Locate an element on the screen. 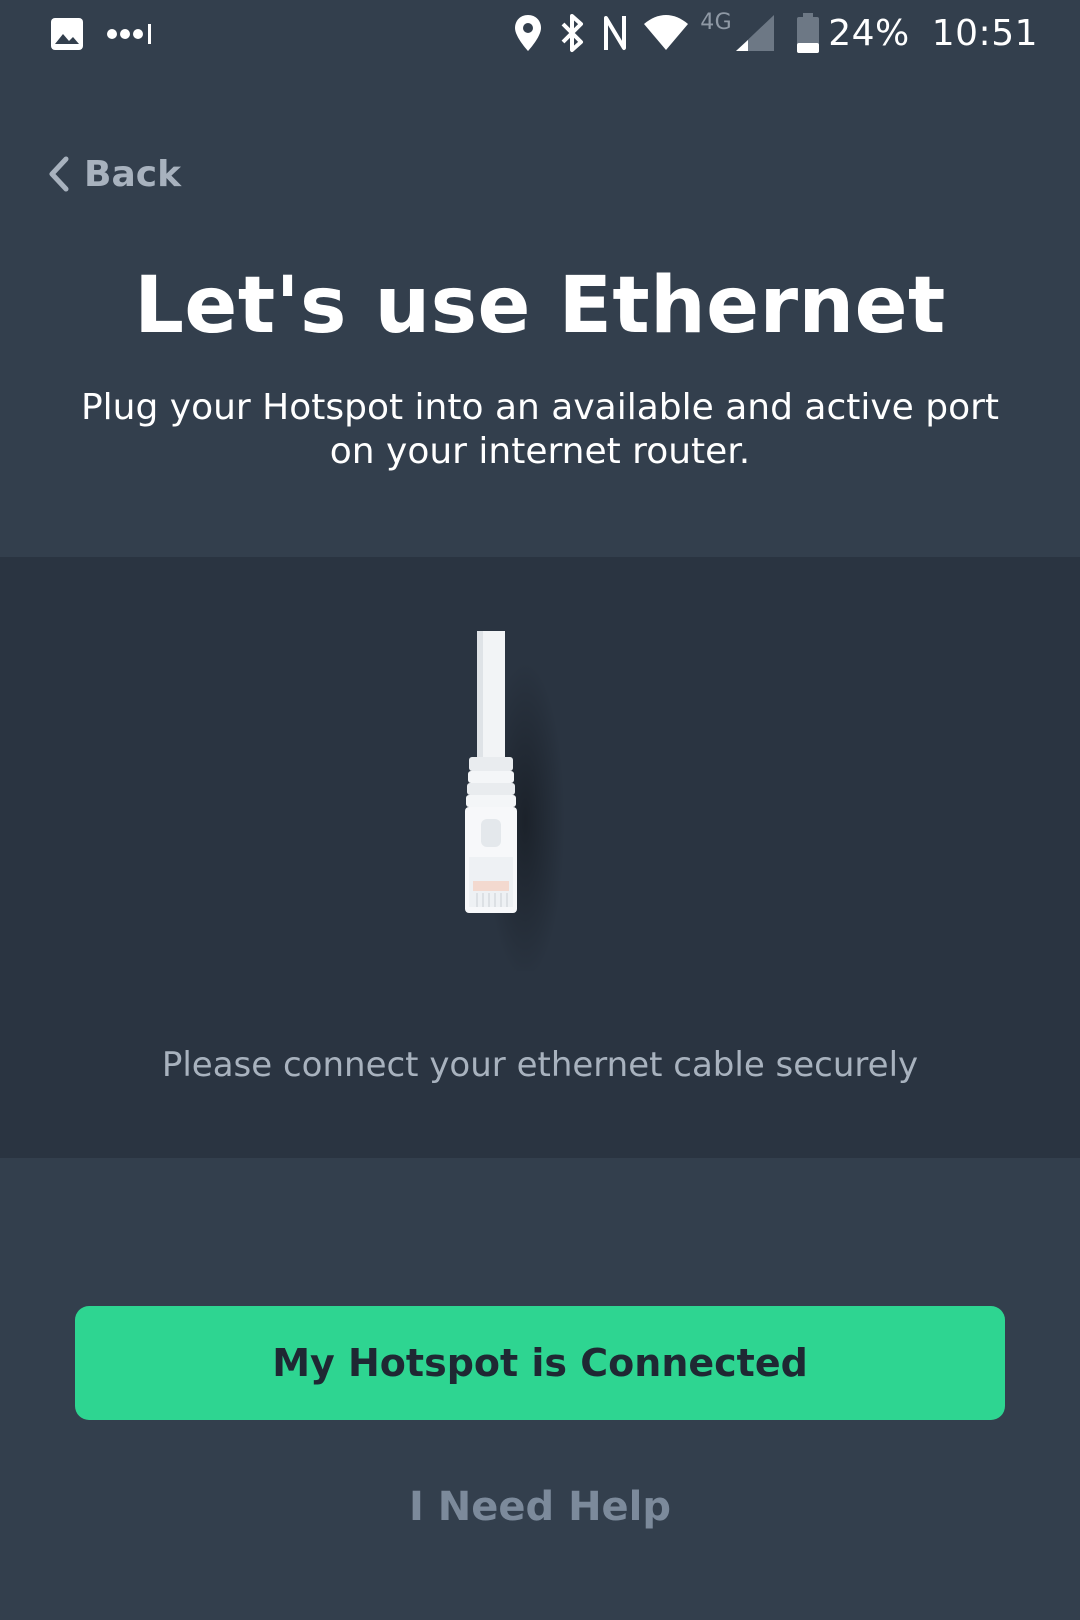  battery-percent: 24% is located at coordinates (869, 33).